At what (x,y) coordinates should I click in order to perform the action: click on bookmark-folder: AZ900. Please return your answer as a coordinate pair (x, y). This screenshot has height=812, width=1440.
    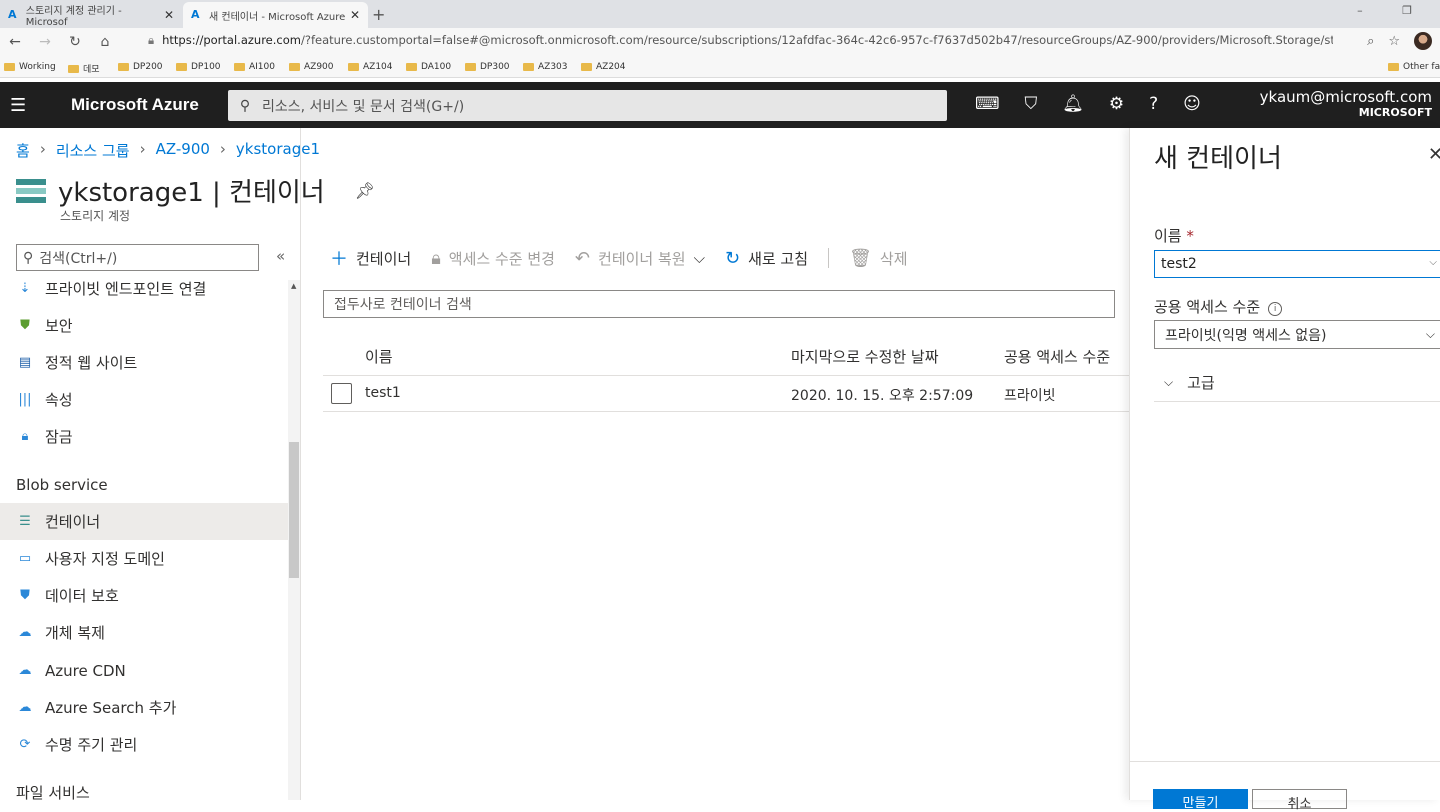
    Looking at the image, I should click on (311, 67).